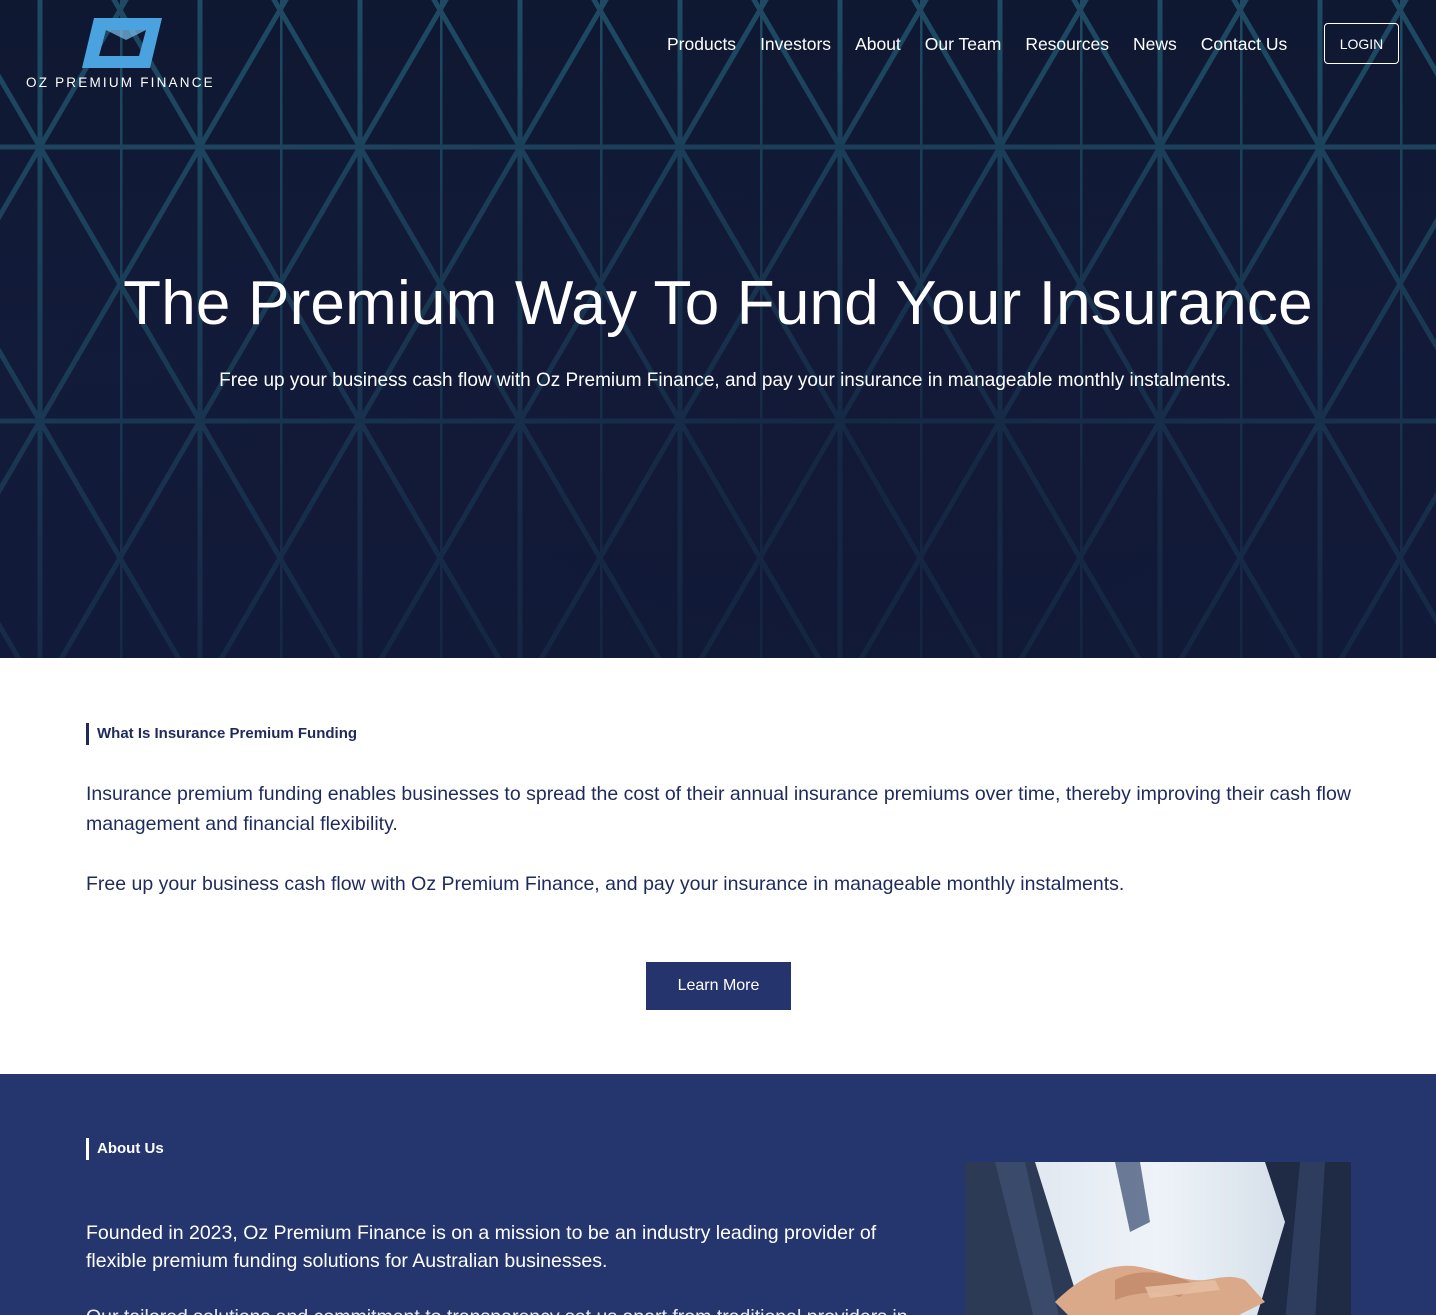 This screenshot has height=1315, width=1436. What do you see at coordinates (125, 1149) in the screenshot?
I see `about-eyebrow: About Us` at bounding box center [125, 1149].